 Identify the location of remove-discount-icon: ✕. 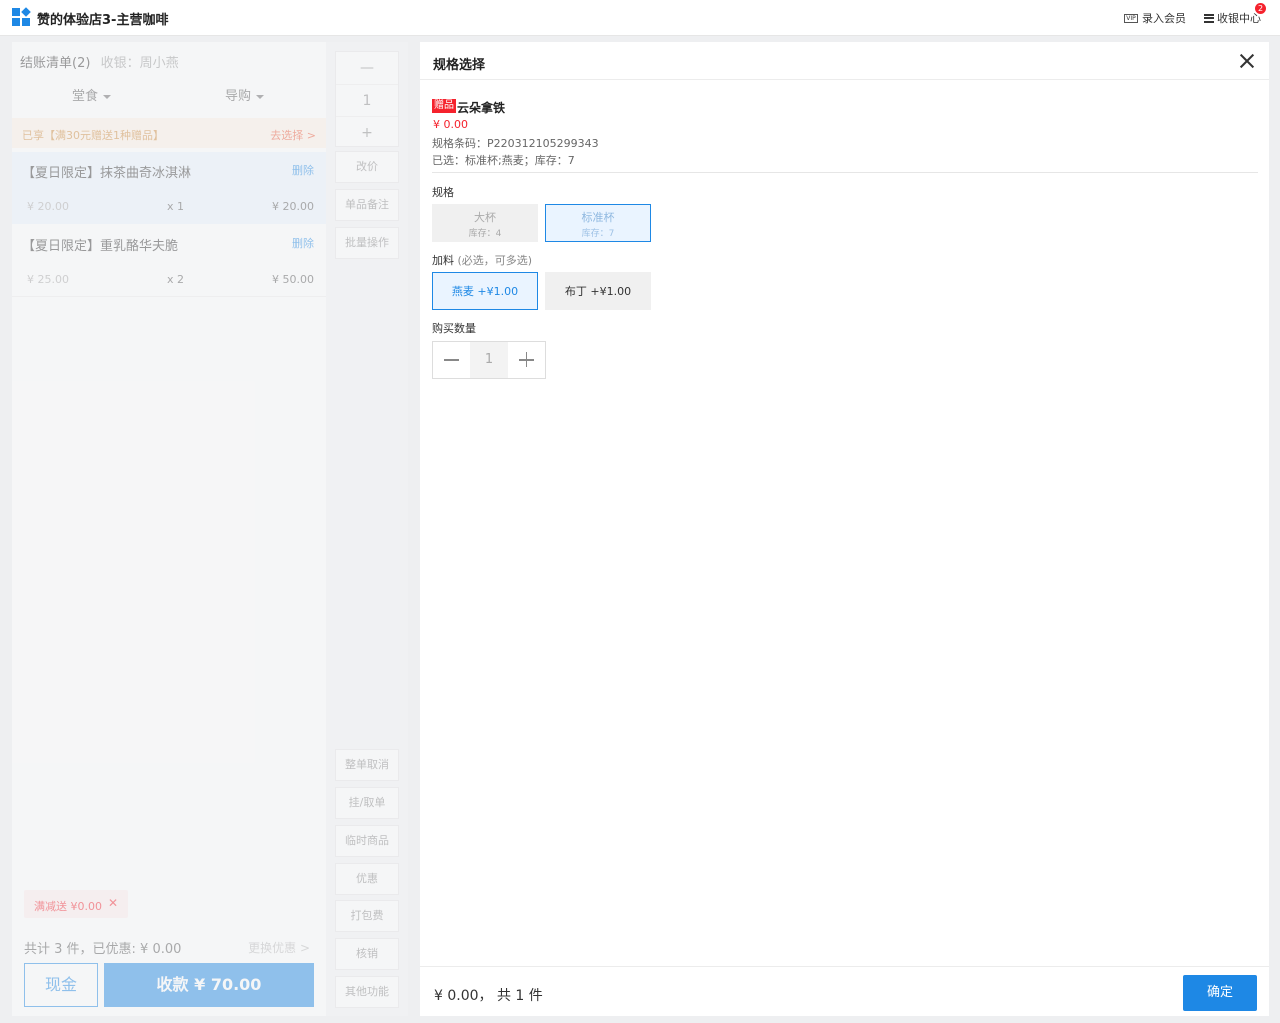
(113, 903).